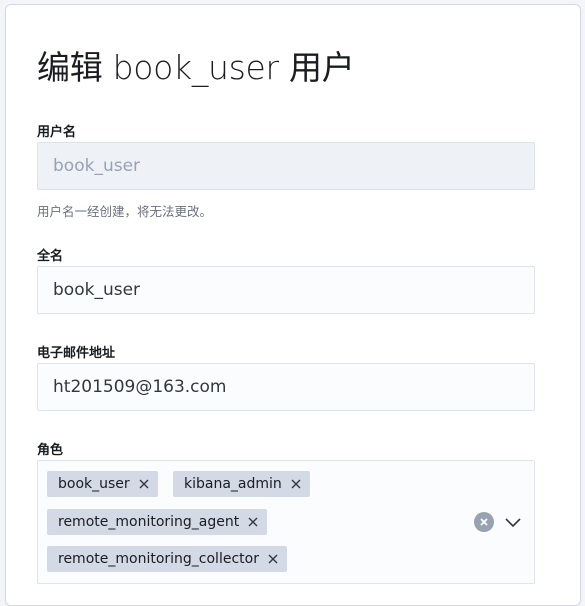 The image size is (585, 606). What do you see at coordinates (233, 484) in the screenshot?
I see `role-pill-label: kibana_admin` at bounding box center [233, 484].